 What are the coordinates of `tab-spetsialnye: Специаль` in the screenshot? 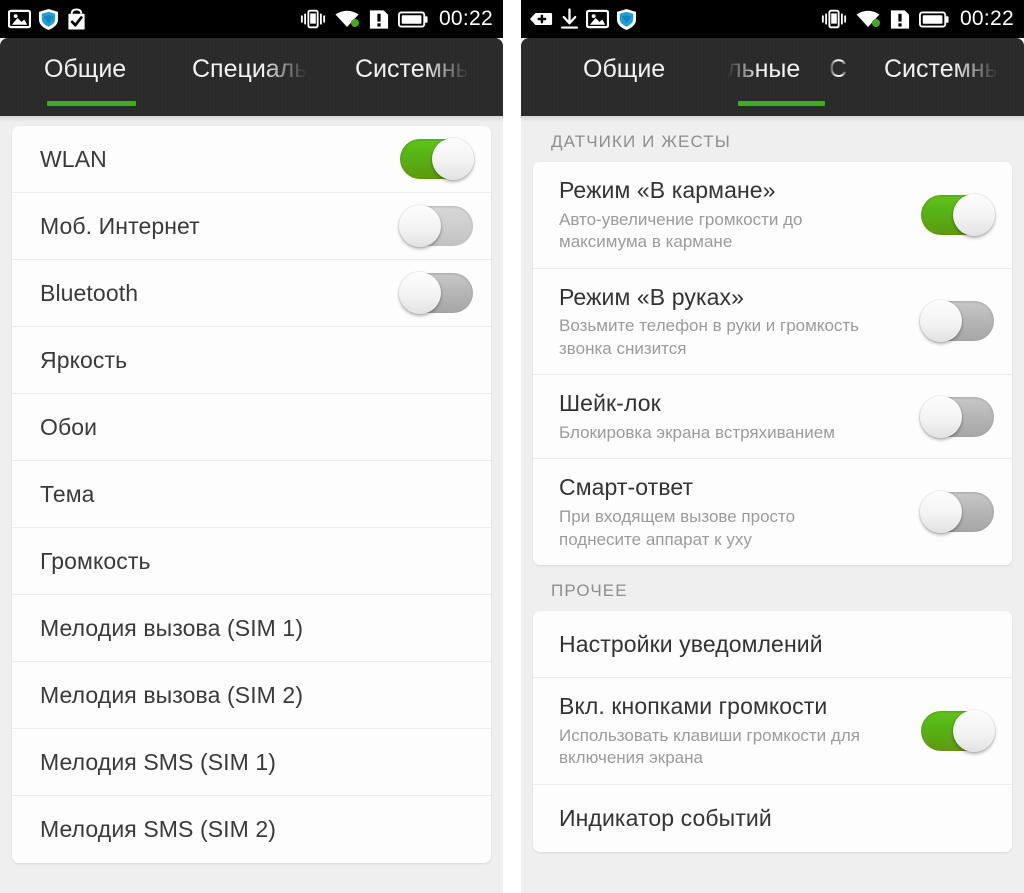 It's located at (249, 69).